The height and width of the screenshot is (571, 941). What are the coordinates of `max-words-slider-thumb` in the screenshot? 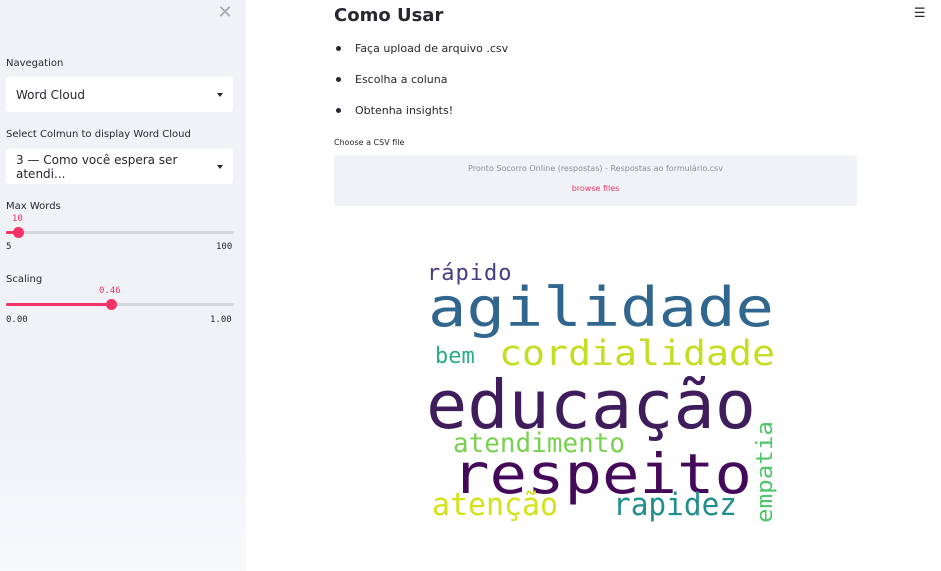 It's located at (19, 232).